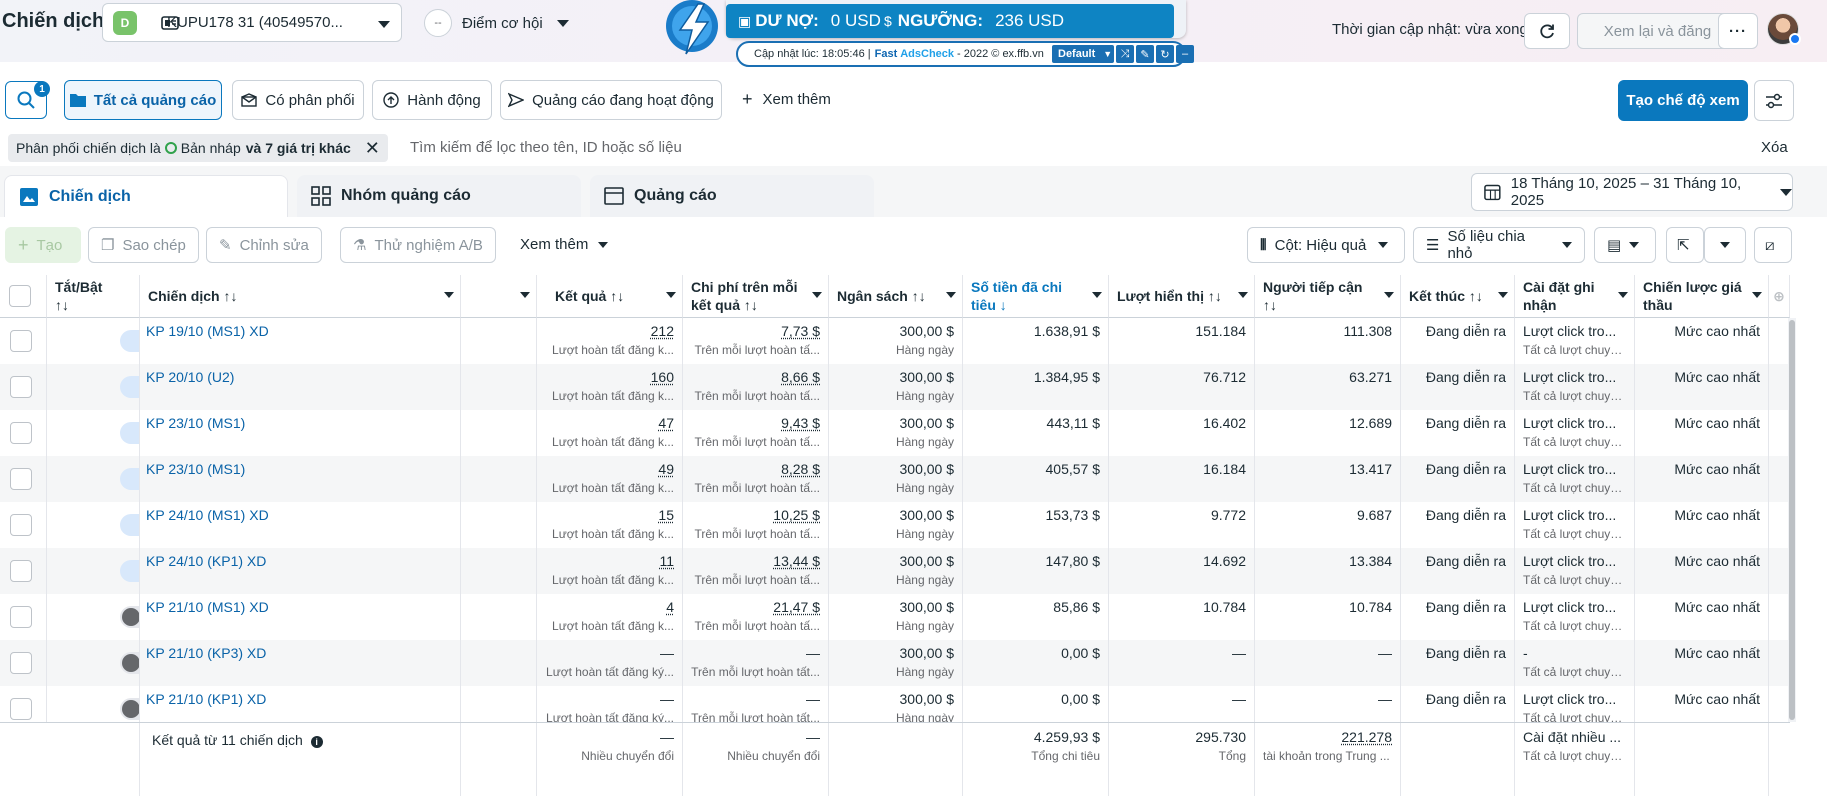  What do you see at coordinates (299, 331) in the screenshot?
I see `campaign-name-link: KP 19/10 (MS1) XD` at bounding box center [299, 331].